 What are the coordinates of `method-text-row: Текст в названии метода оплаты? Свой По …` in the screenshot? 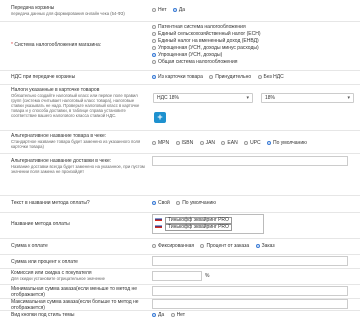 It's located at (180, 202).